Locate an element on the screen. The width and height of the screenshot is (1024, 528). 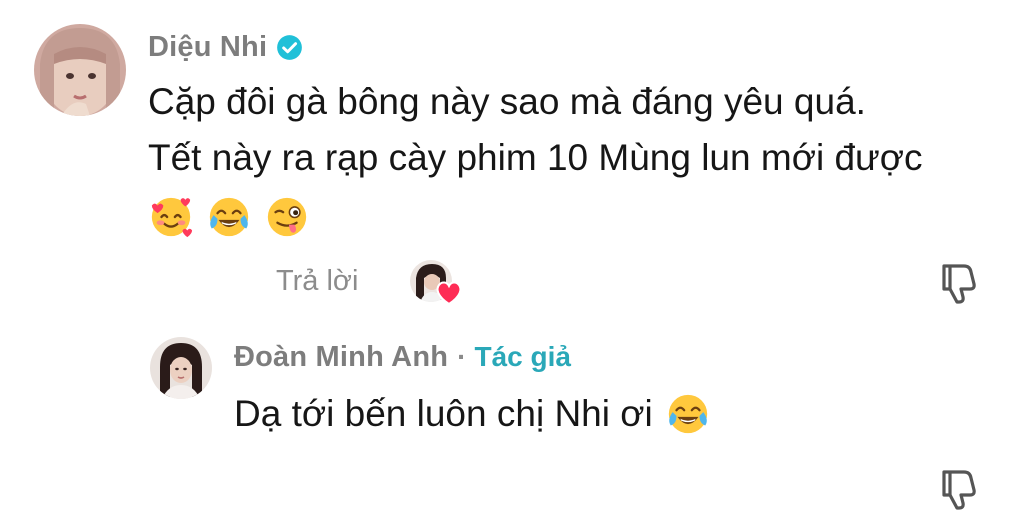
reply-body: Dạ tới bến luôn chị Nhi ơi is located at coordinates (472, 414).